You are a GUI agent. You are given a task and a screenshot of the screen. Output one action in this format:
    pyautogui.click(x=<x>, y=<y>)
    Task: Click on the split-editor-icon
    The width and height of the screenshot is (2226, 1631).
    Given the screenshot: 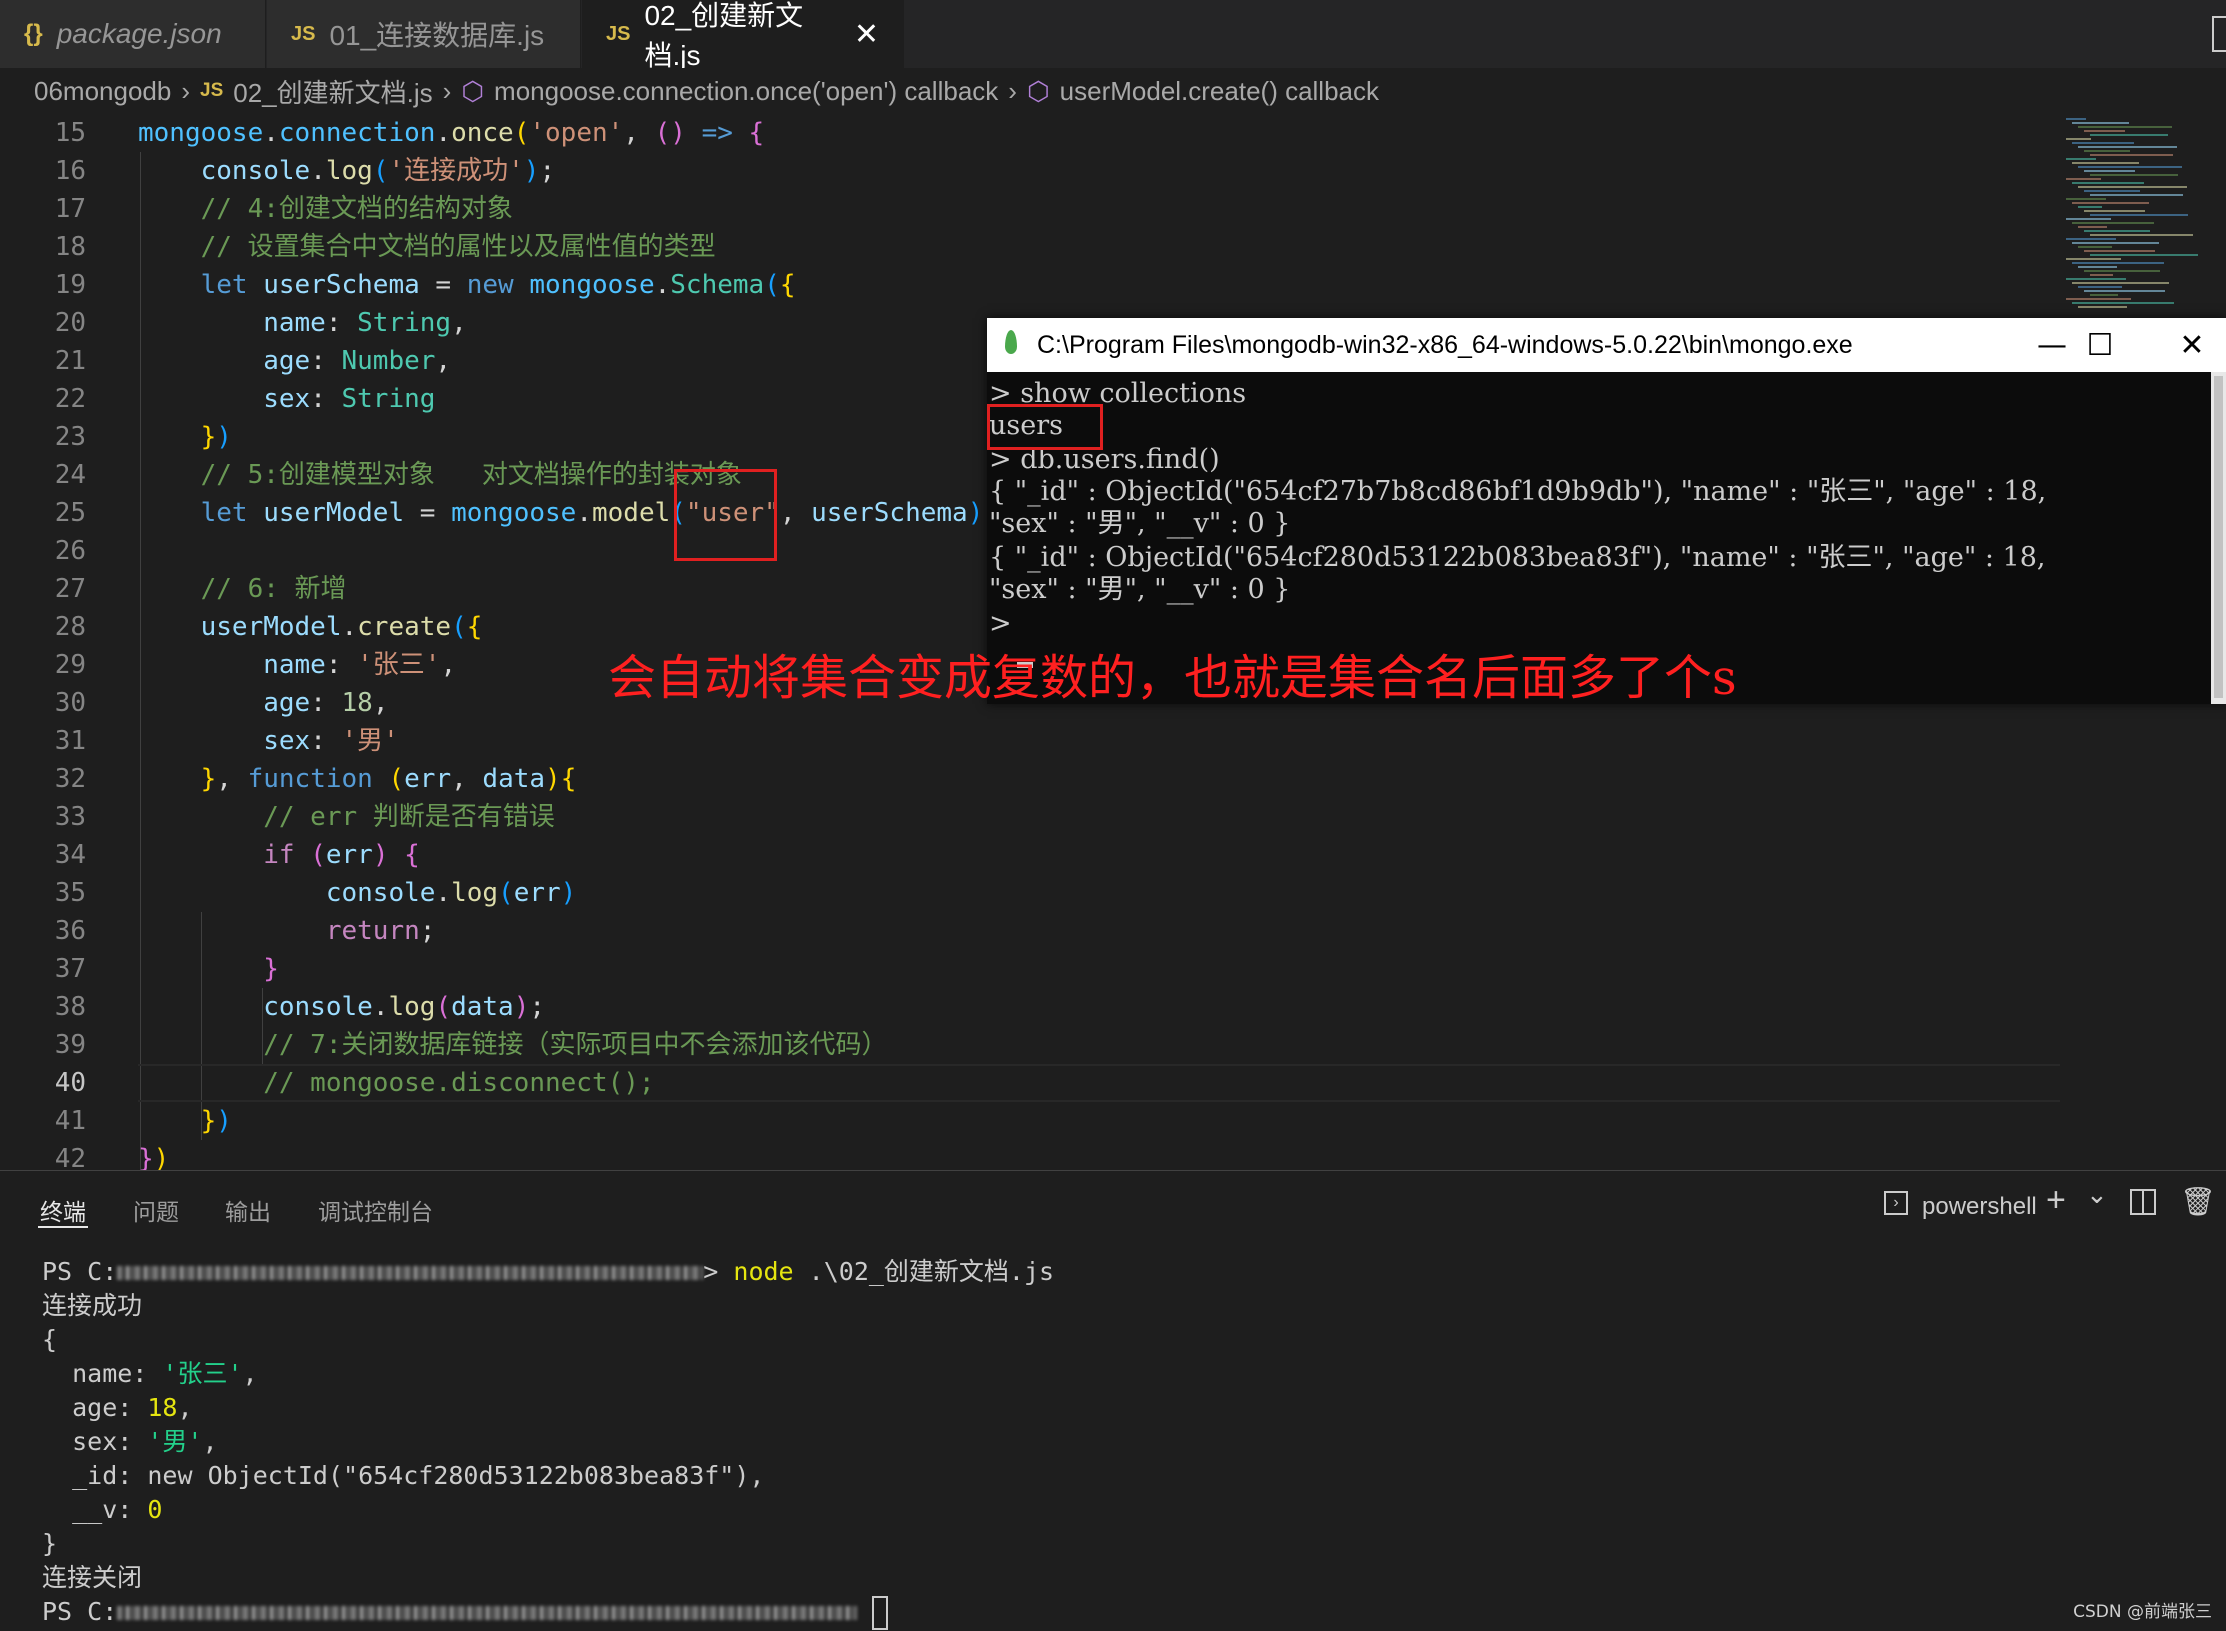 What is the action you would take?
    pyautogui.click(x=2219, y=34)
    